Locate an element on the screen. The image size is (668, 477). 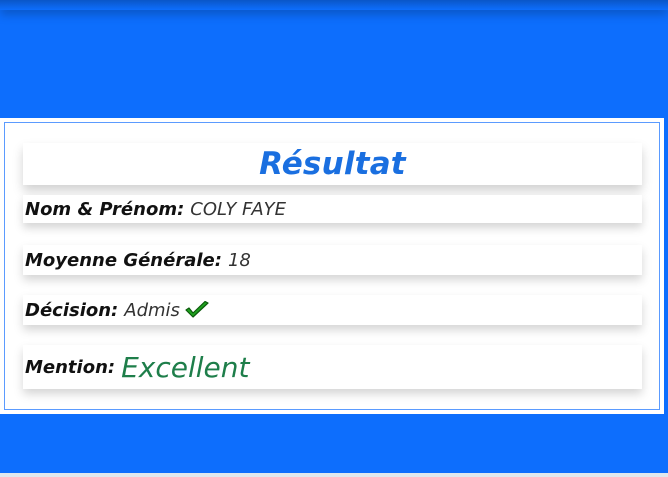
row-name: Nom & Prénom: COLY FAYE is located at coordinates (332, 209).